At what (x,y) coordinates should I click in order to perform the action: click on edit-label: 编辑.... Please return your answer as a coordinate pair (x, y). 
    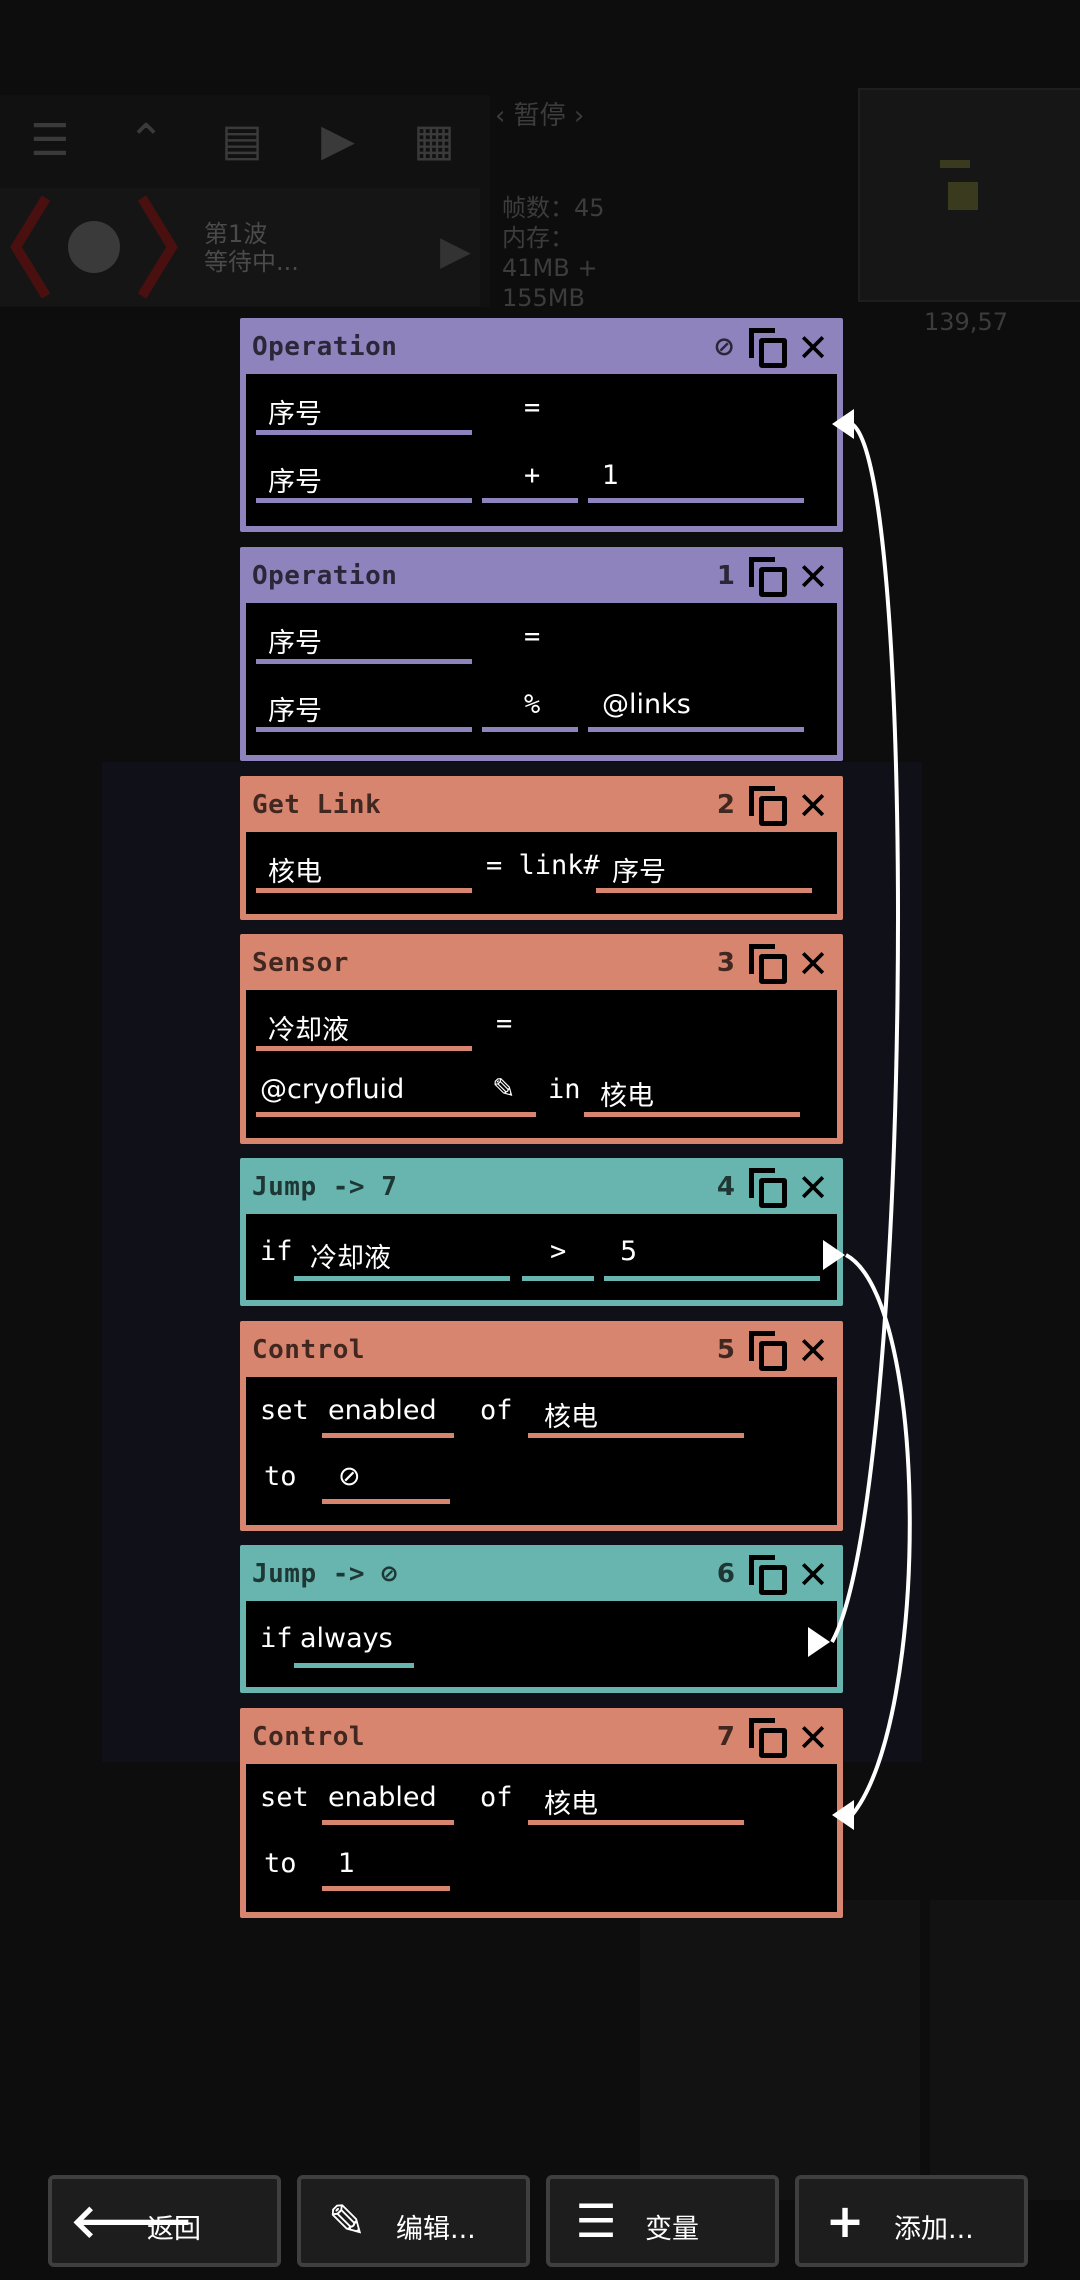
    Looking at the image, I should click on (436, 2229).